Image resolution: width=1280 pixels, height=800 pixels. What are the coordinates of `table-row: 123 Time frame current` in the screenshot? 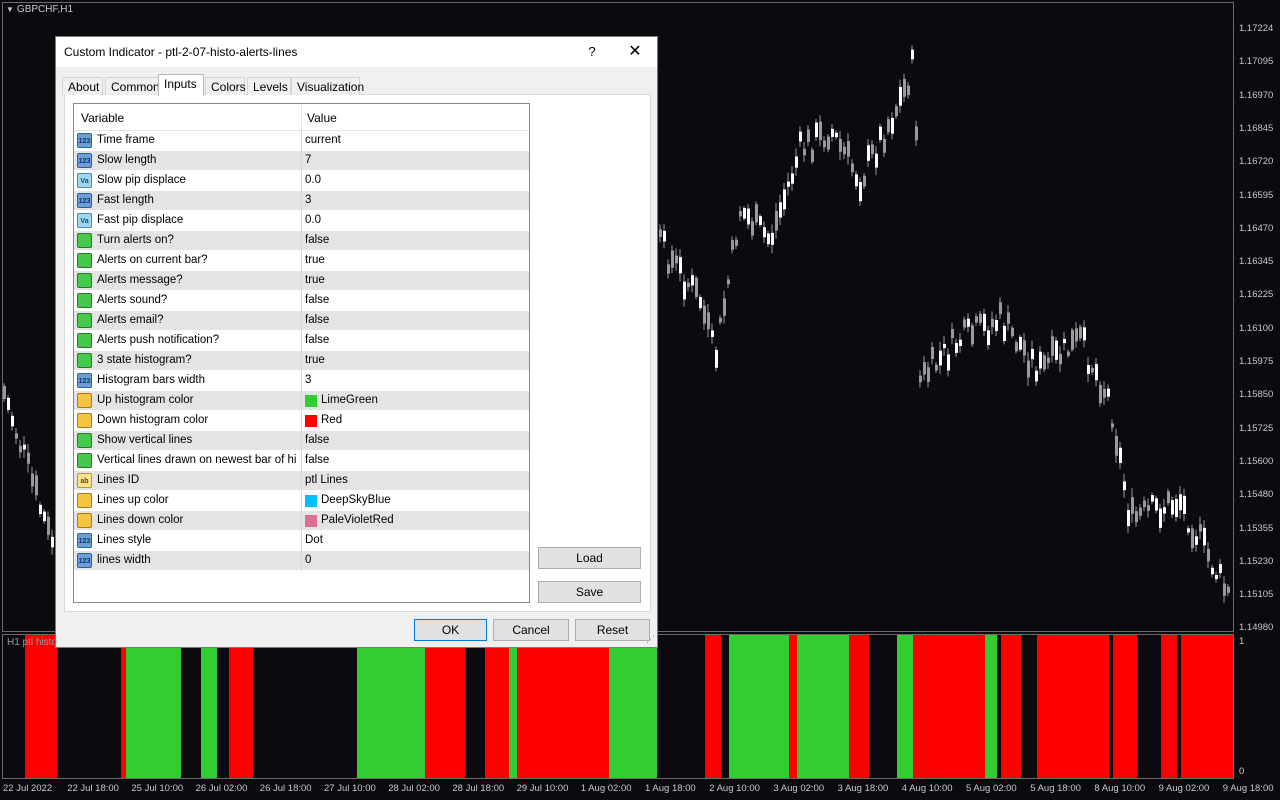 It's located at (301, 141).